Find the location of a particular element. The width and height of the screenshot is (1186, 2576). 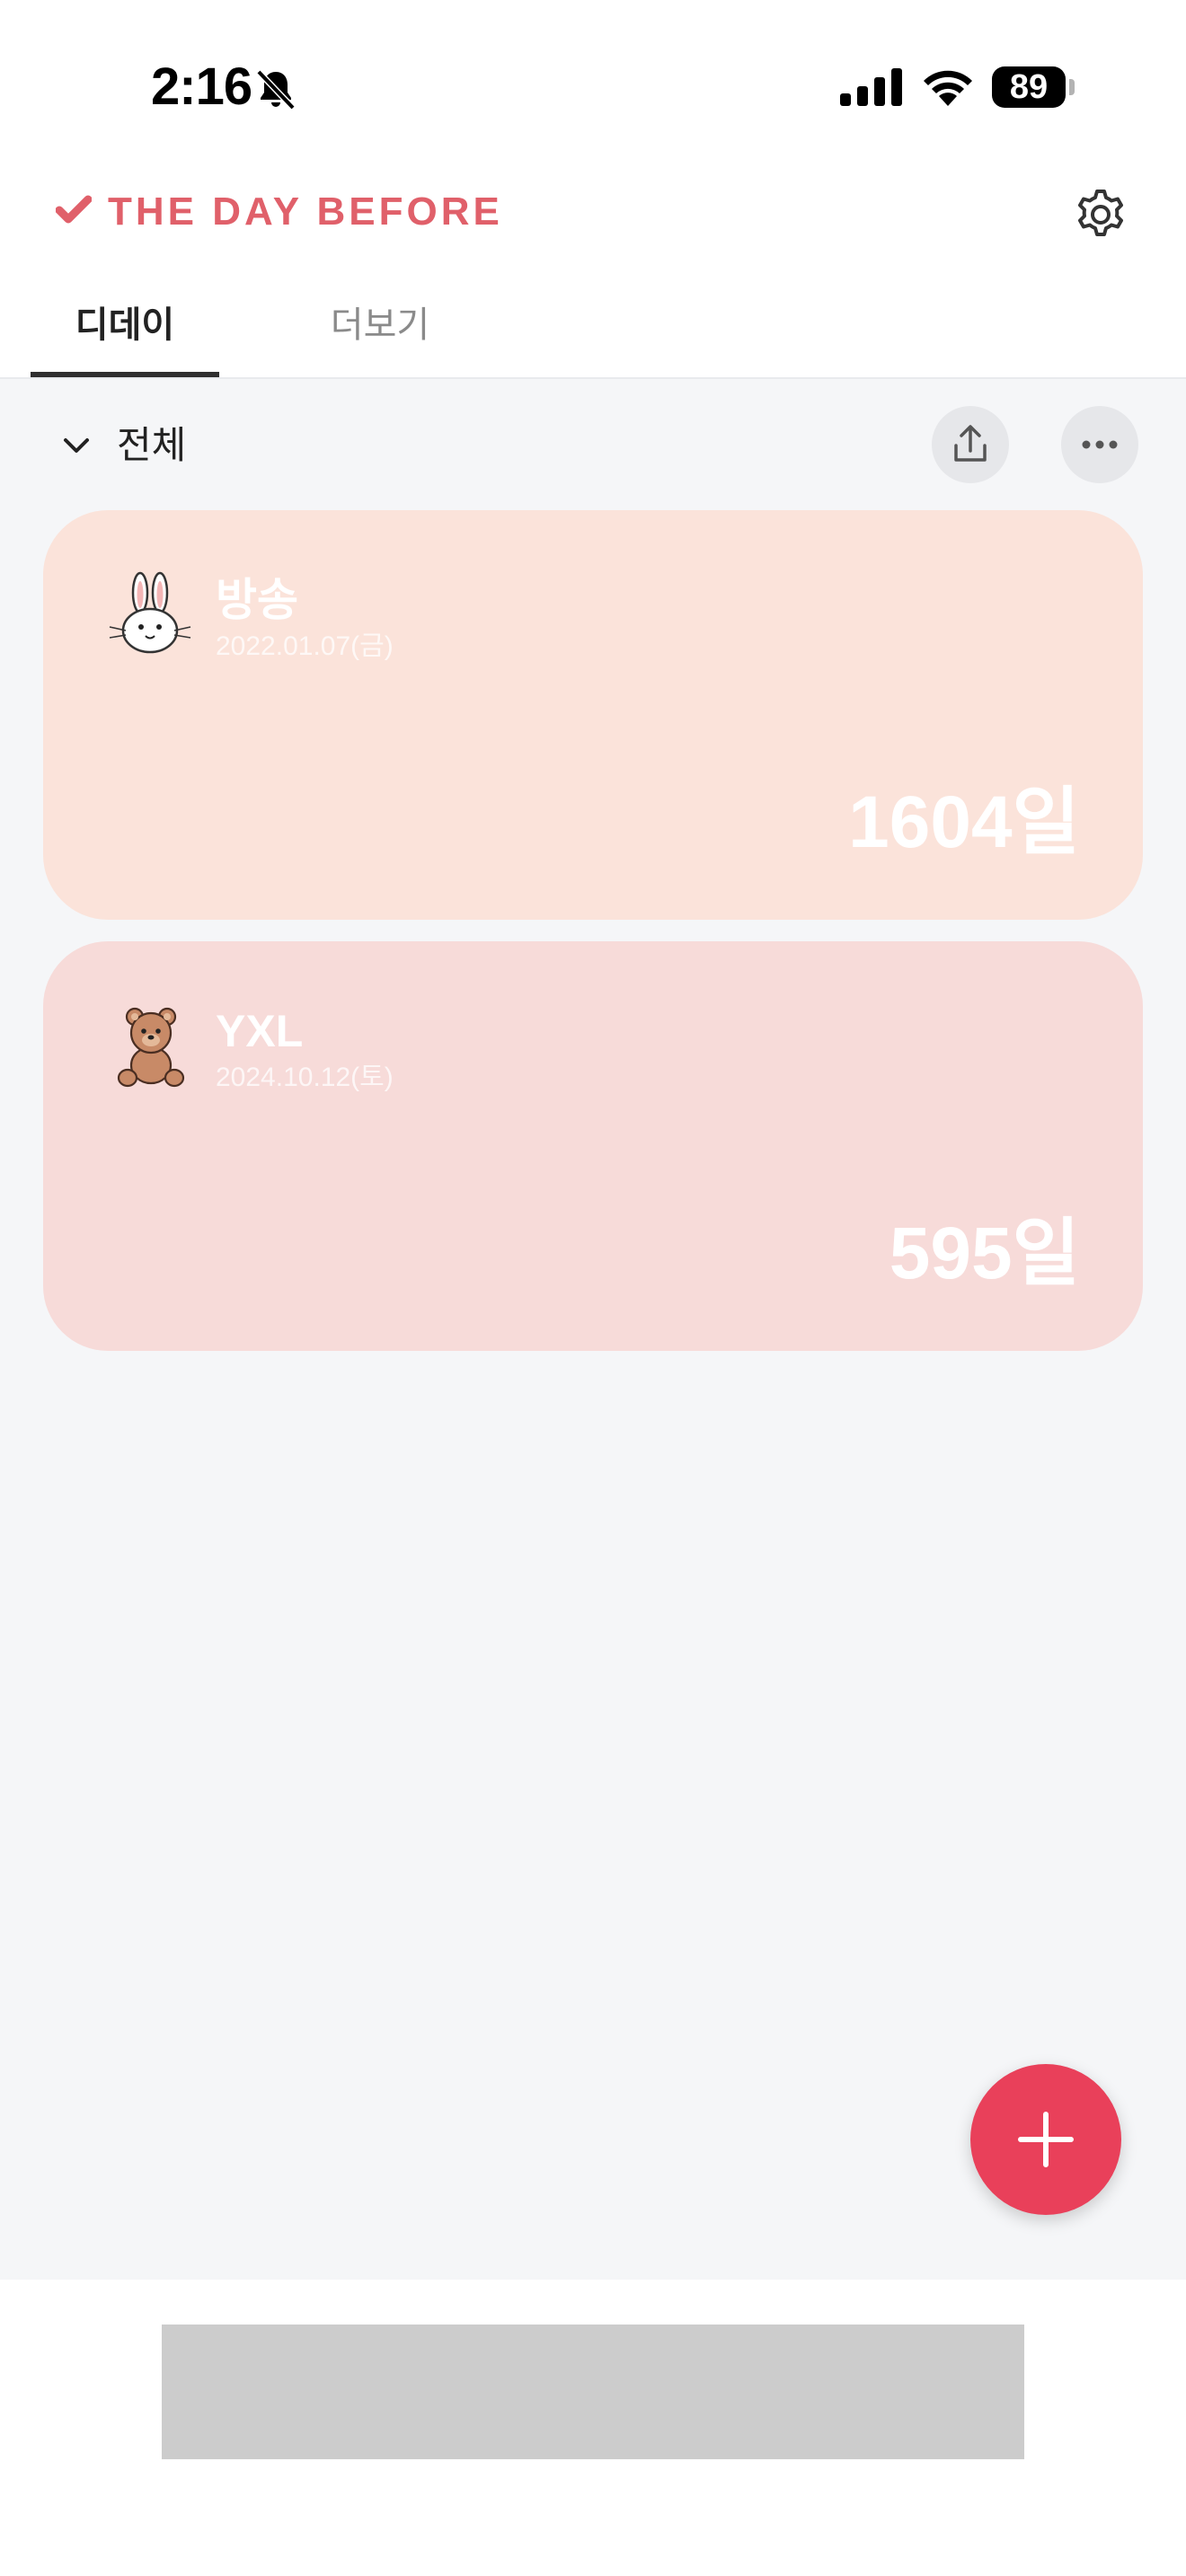

cellular-signal-icon is located at coordinates (871, 87).